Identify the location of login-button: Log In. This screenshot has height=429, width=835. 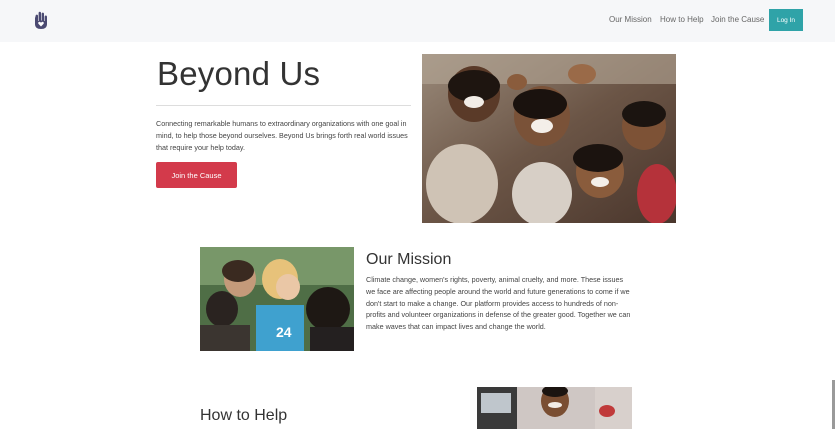
(786, 20).